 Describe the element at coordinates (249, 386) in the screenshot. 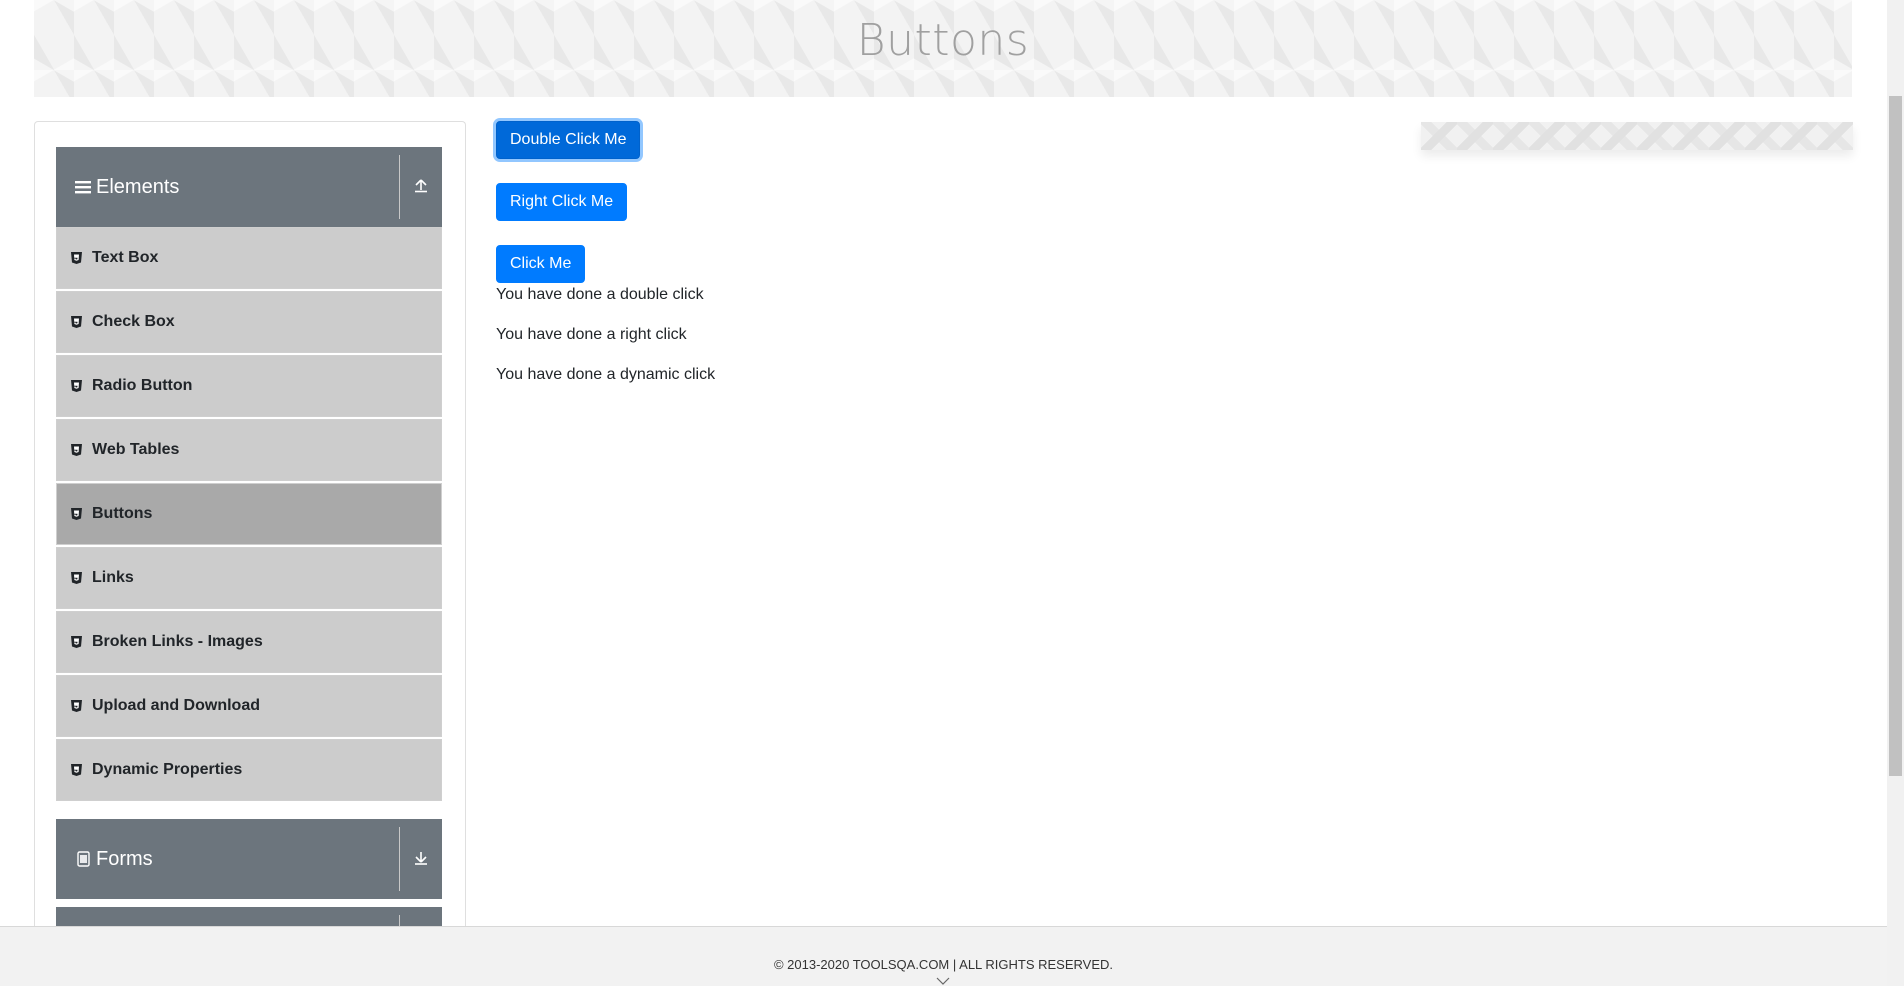

I see `sidebar-item-radio-button: Radio Button` at that location.